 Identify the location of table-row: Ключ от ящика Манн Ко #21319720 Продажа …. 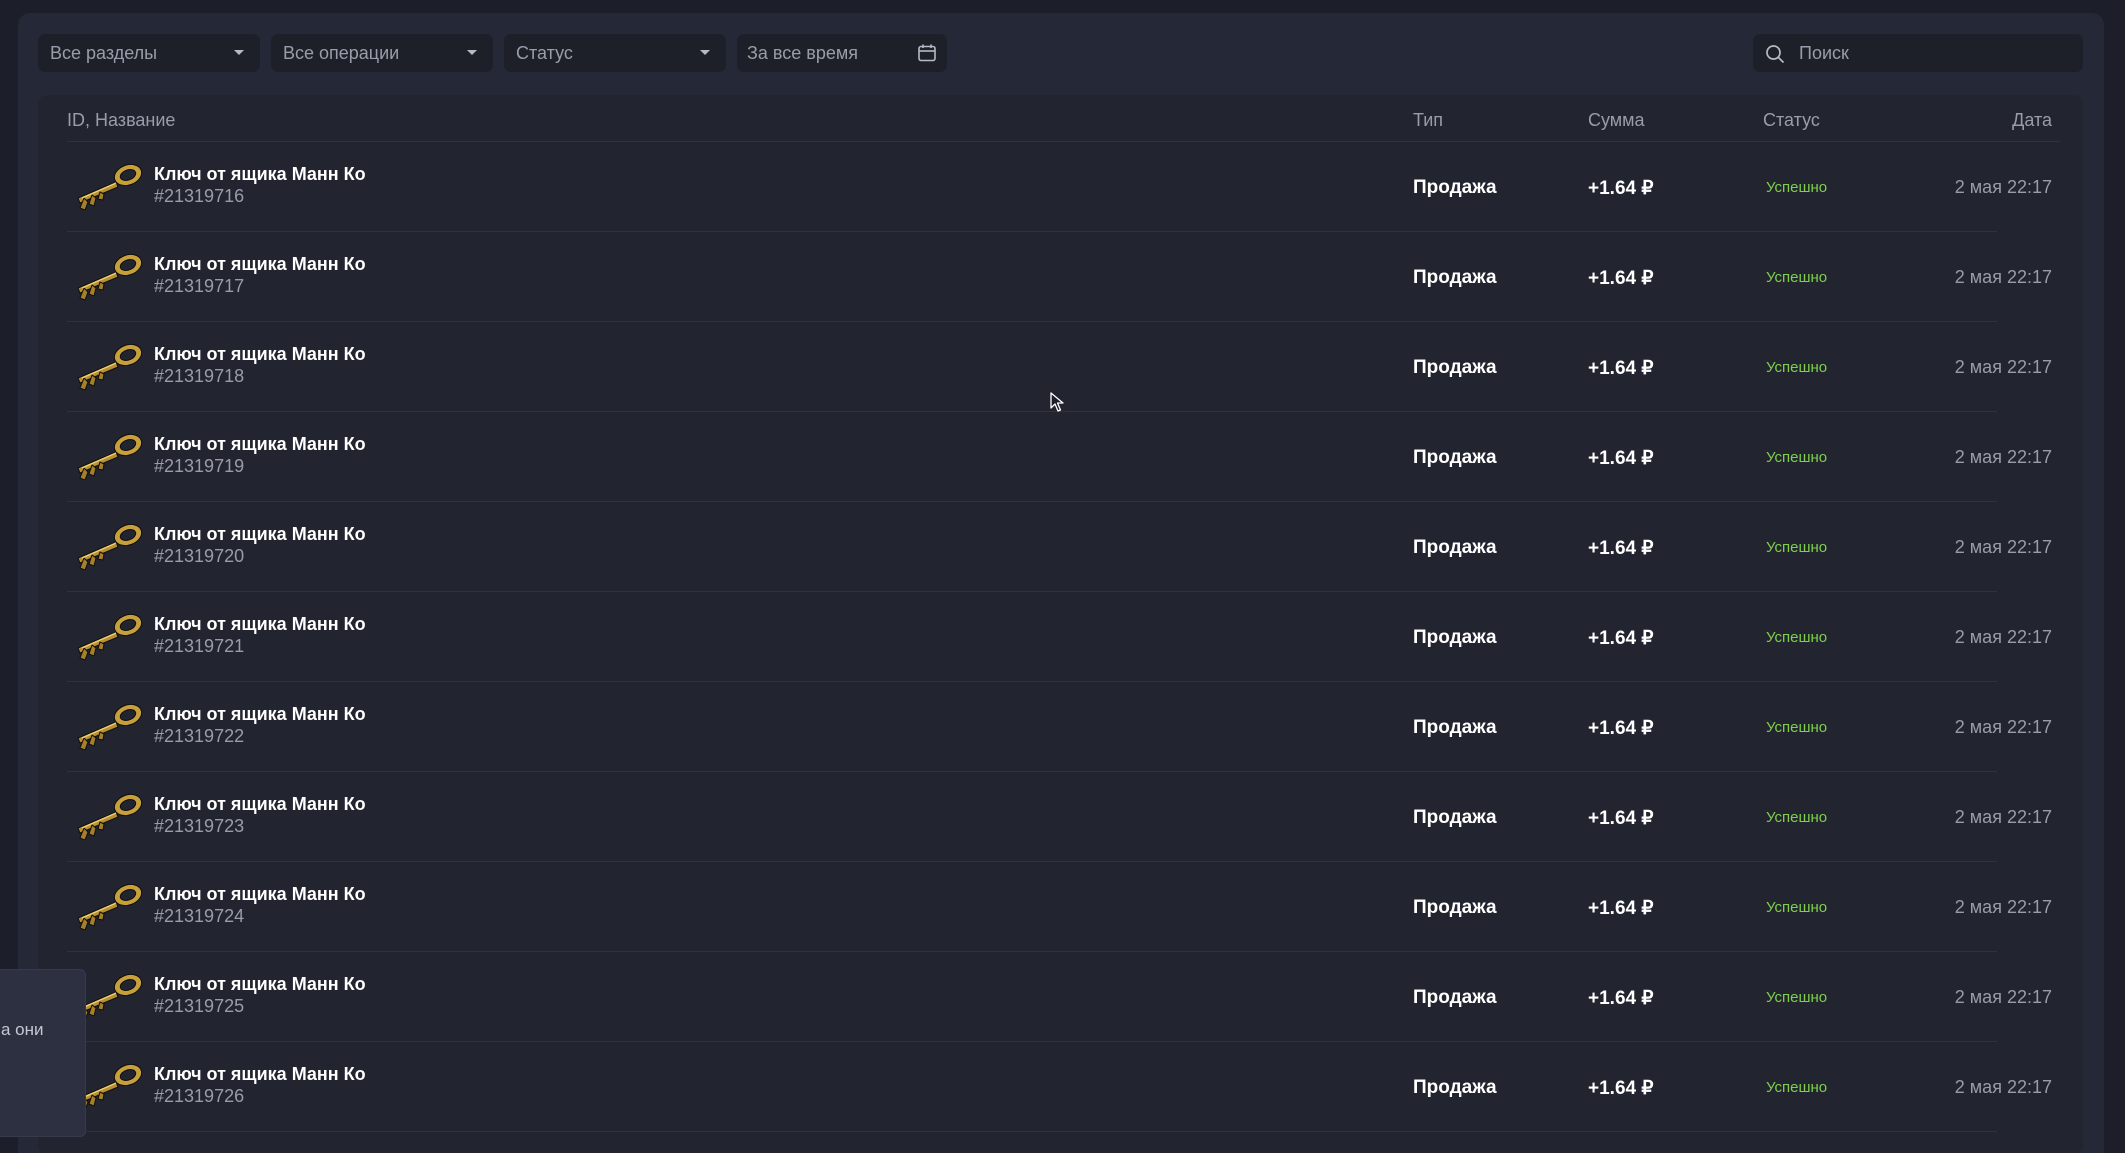
(1060, 547).